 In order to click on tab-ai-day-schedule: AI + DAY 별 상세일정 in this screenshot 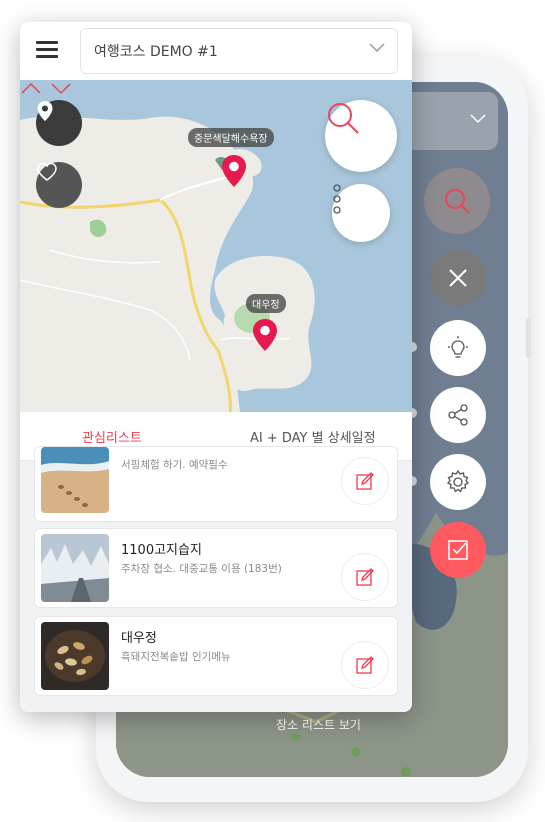, I will do `click(313, 436)`.